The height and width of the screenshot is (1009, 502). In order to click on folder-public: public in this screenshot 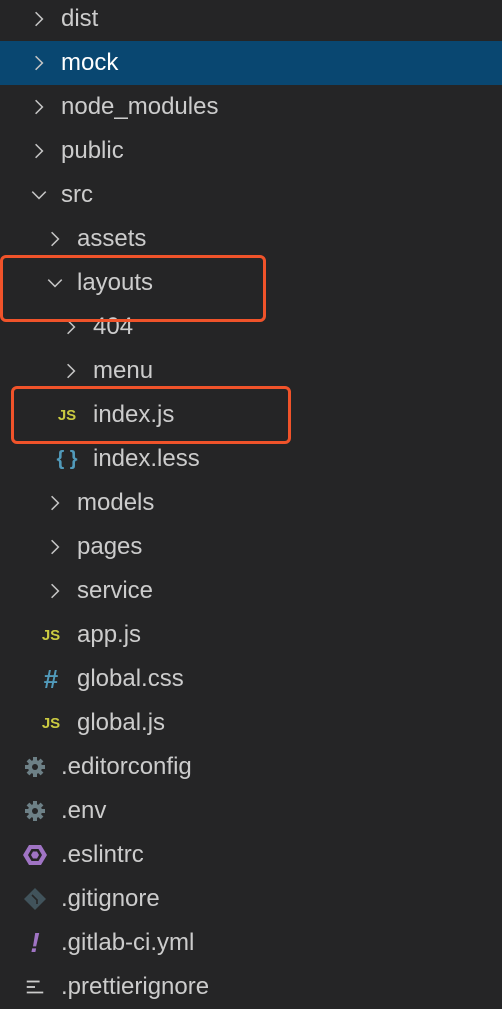, I will do `click(251, 151)`.